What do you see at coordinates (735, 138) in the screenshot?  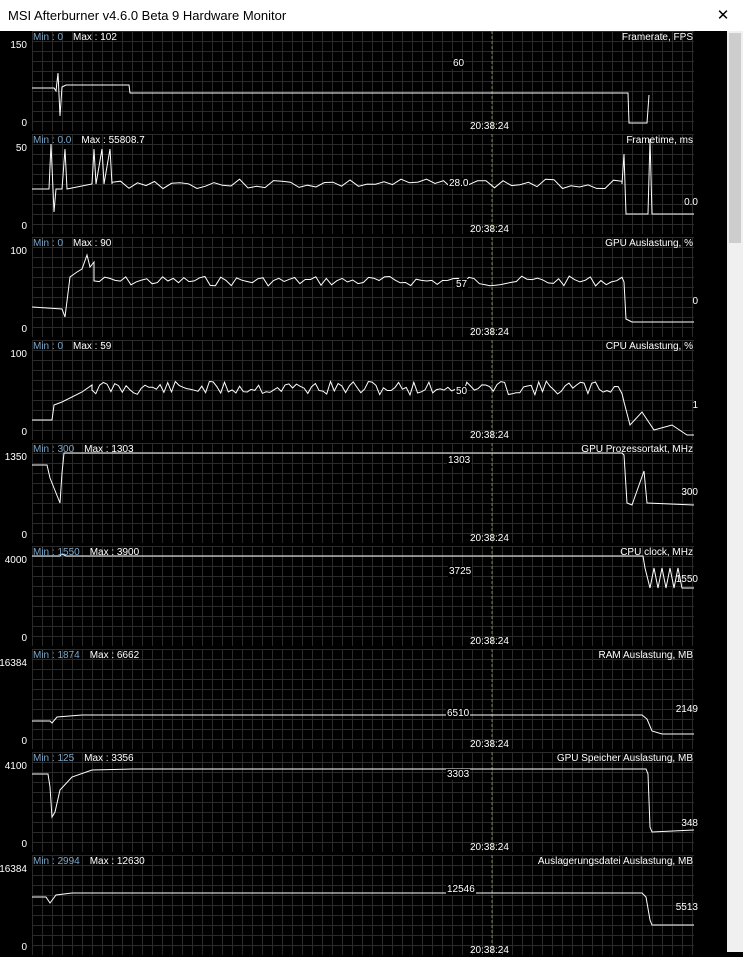 I see `scrollbar-thumb` at bounding box center [735, 138].